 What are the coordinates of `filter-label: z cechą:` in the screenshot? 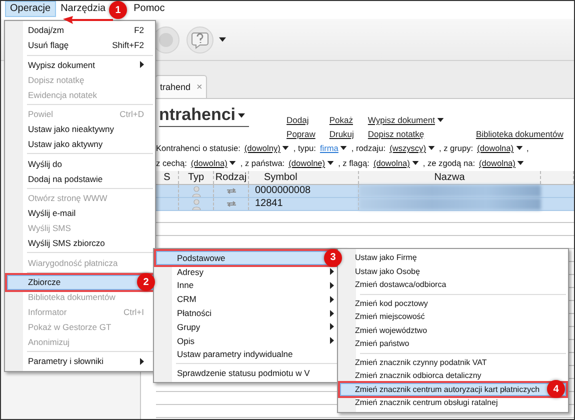 It's located at (171, 163).